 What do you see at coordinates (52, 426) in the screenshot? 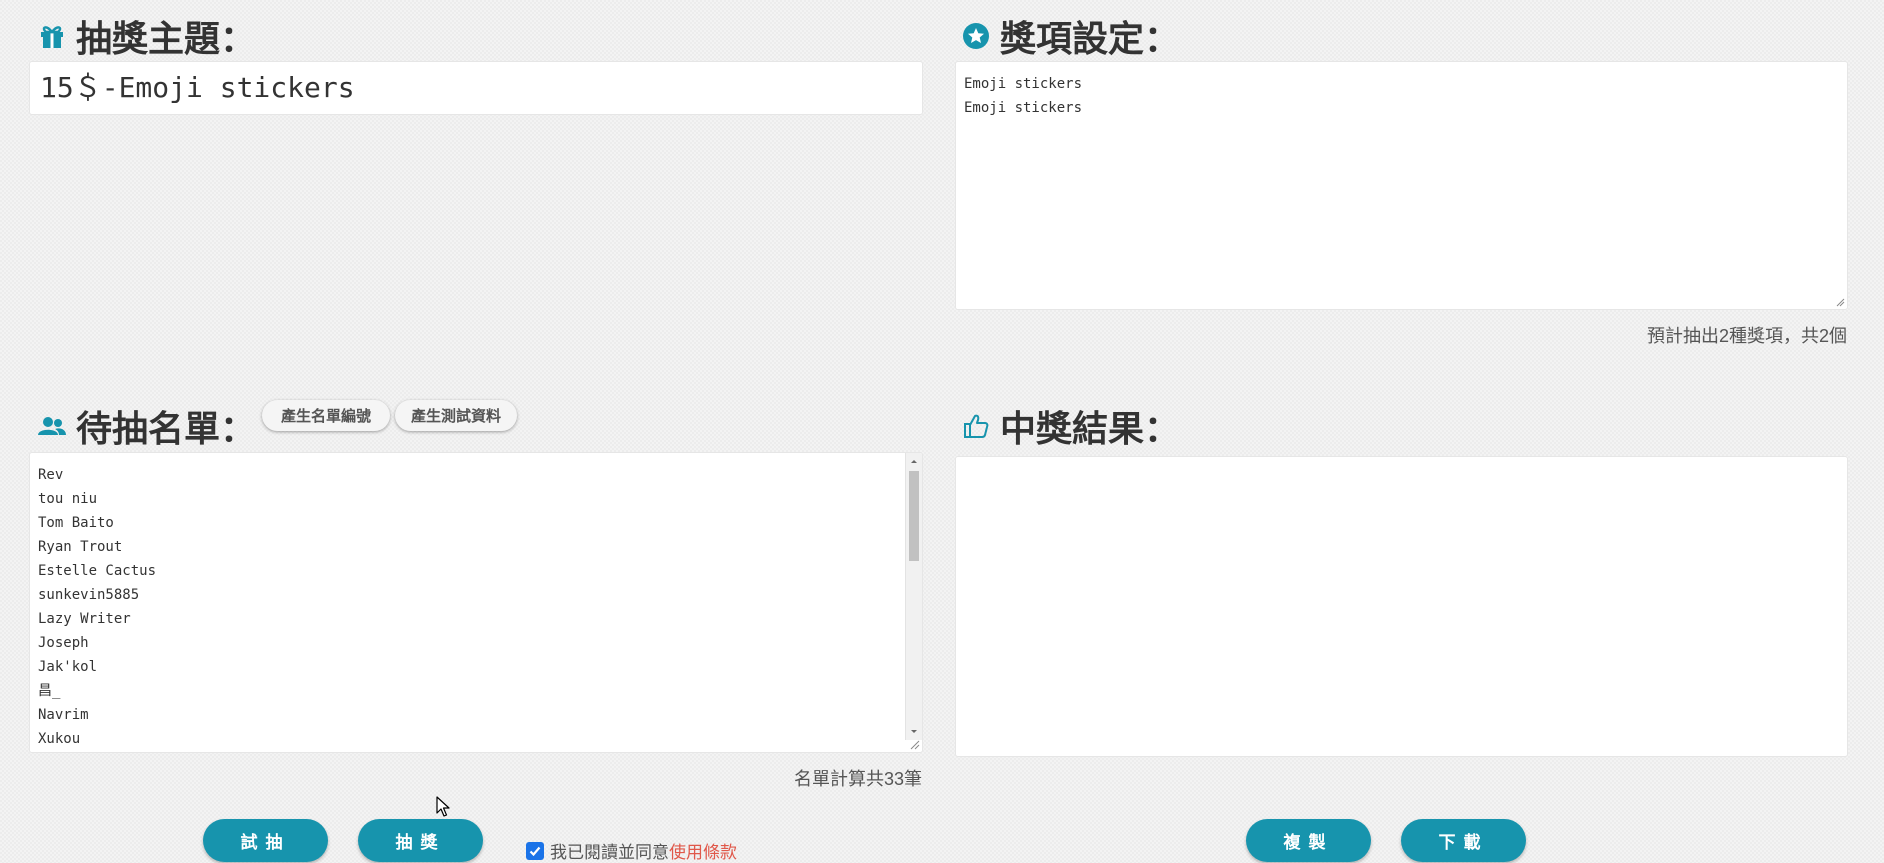
I see `users-icon` at bounding box center [52, 426].